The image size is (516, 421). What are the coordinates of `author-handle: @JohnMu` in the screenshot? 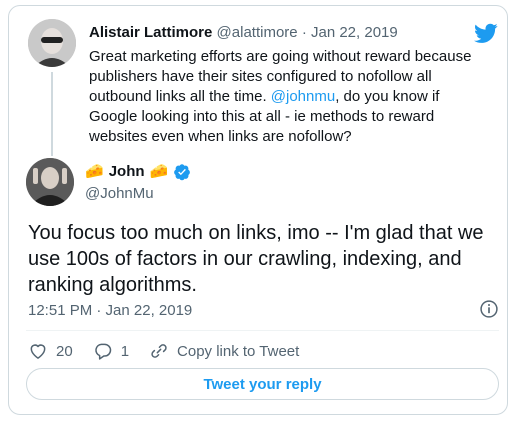 It's located at (119, 193).